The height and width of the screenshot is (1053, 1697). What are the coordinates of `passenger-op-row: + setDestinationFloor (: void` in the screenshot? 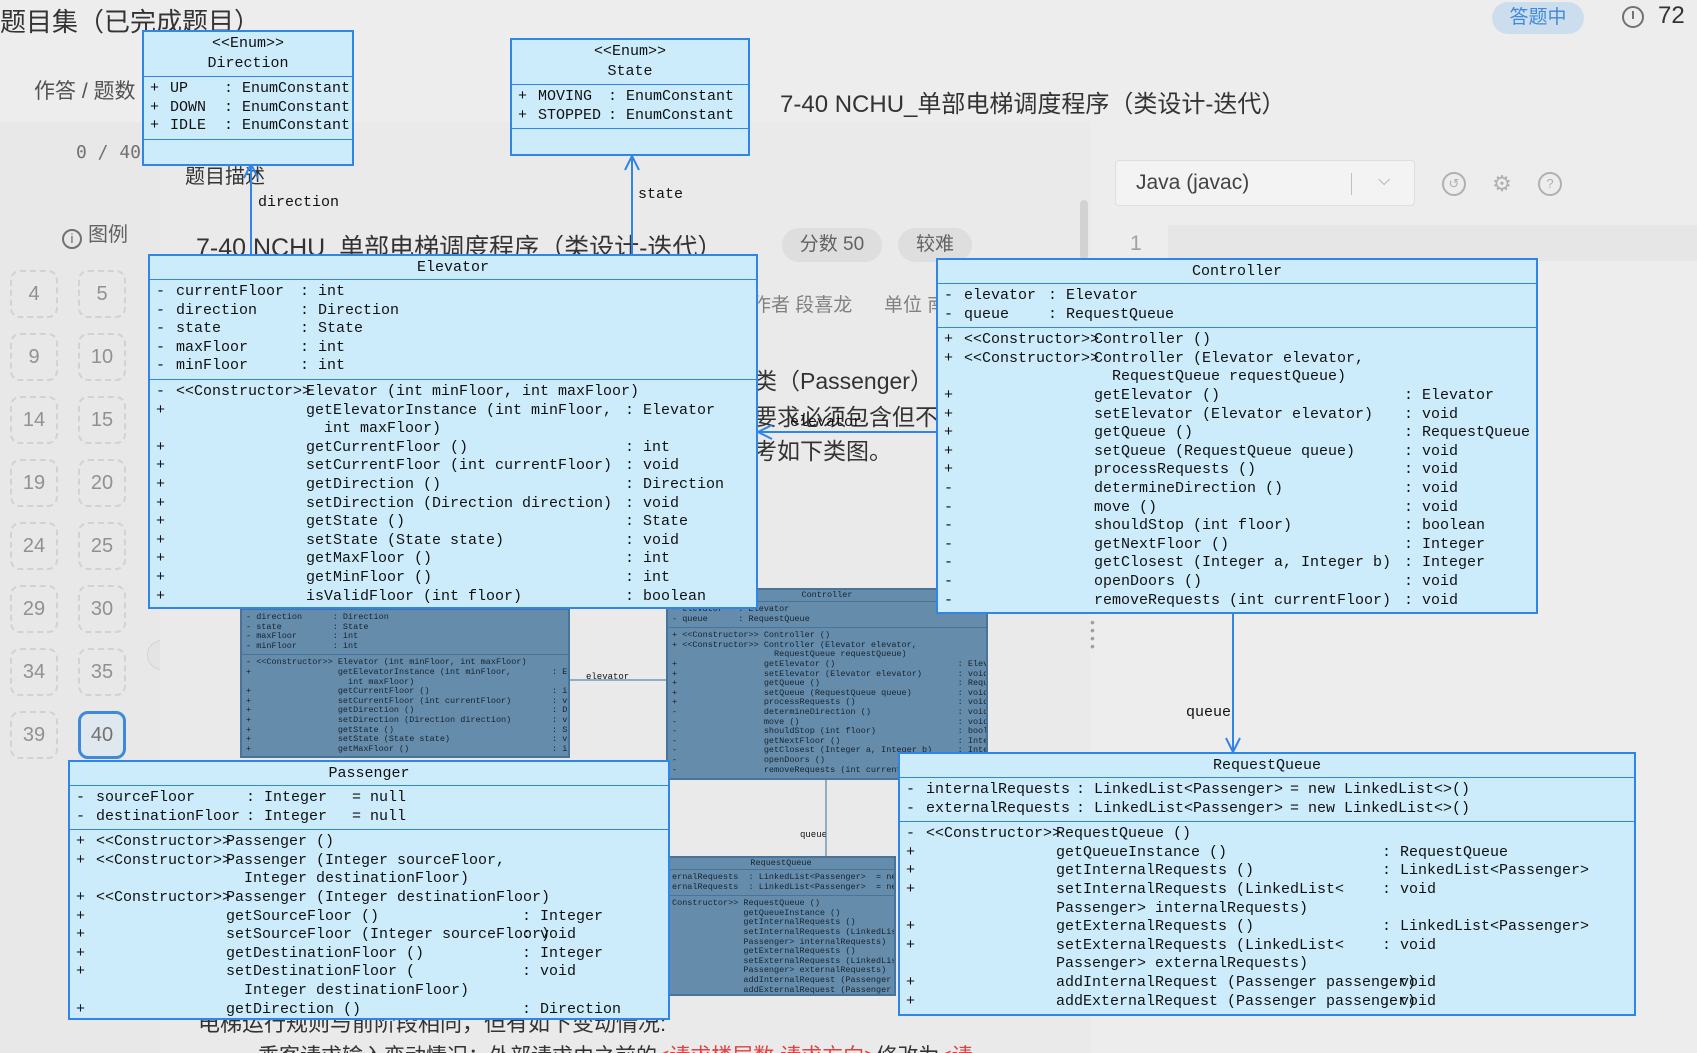 It's located at (326, 972).